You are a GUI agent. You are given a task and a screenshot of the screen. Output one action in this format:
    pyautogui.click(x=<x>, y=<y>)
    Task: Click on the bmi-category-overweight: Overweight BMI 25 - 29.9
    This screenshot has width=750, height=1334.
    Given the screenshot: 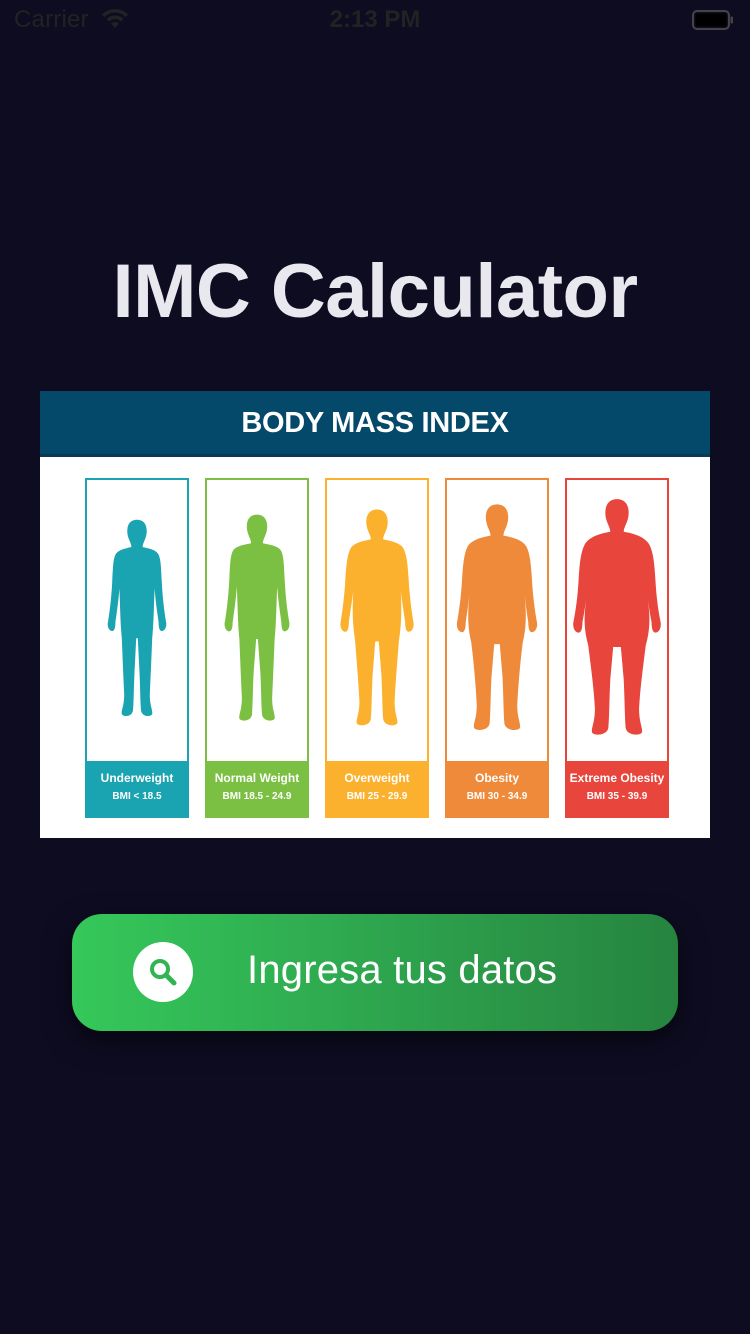 What is the action you would take?
    pyautogui.click(x=377, y=648)
    